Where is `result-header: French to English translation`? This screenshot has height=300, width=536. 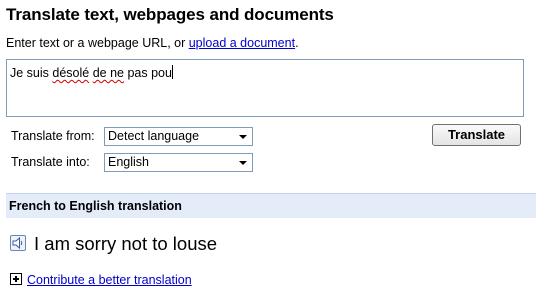 result-header: French to English translation is located at coordinates (271, 205).